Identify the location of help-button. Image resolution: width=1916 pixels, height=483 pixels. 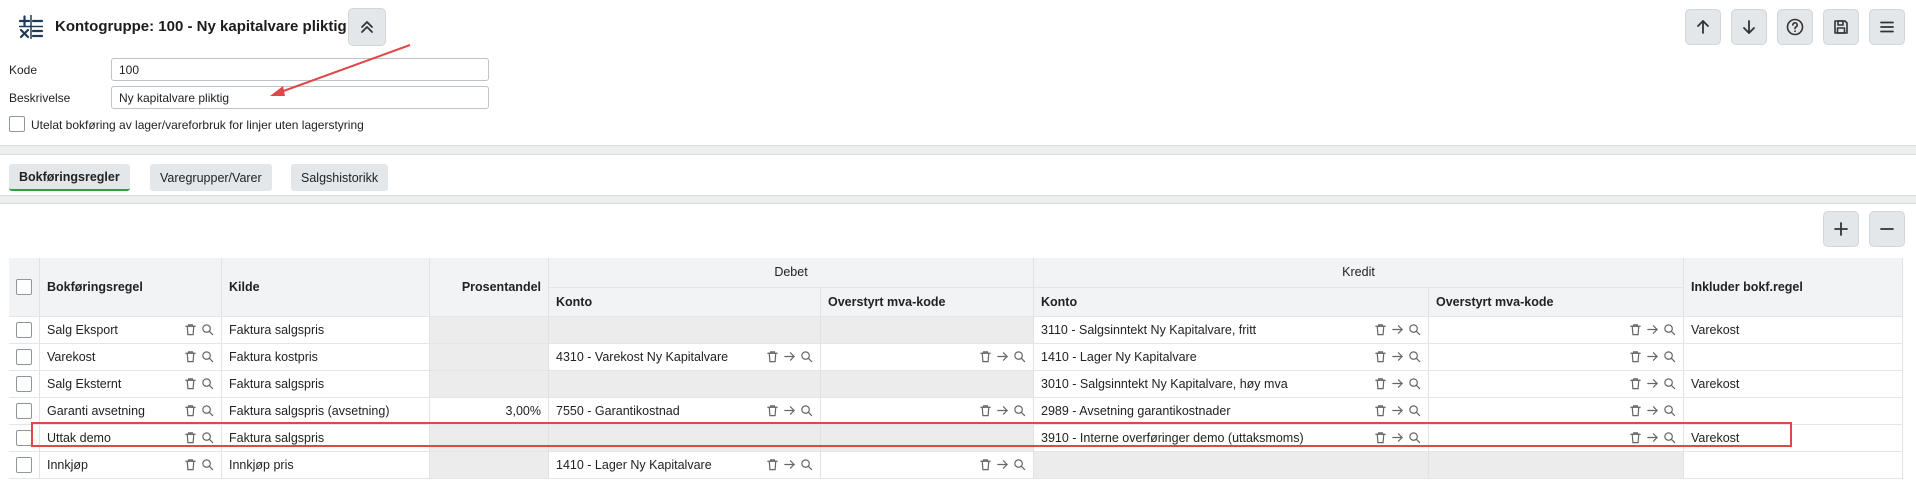
(1795, 27).